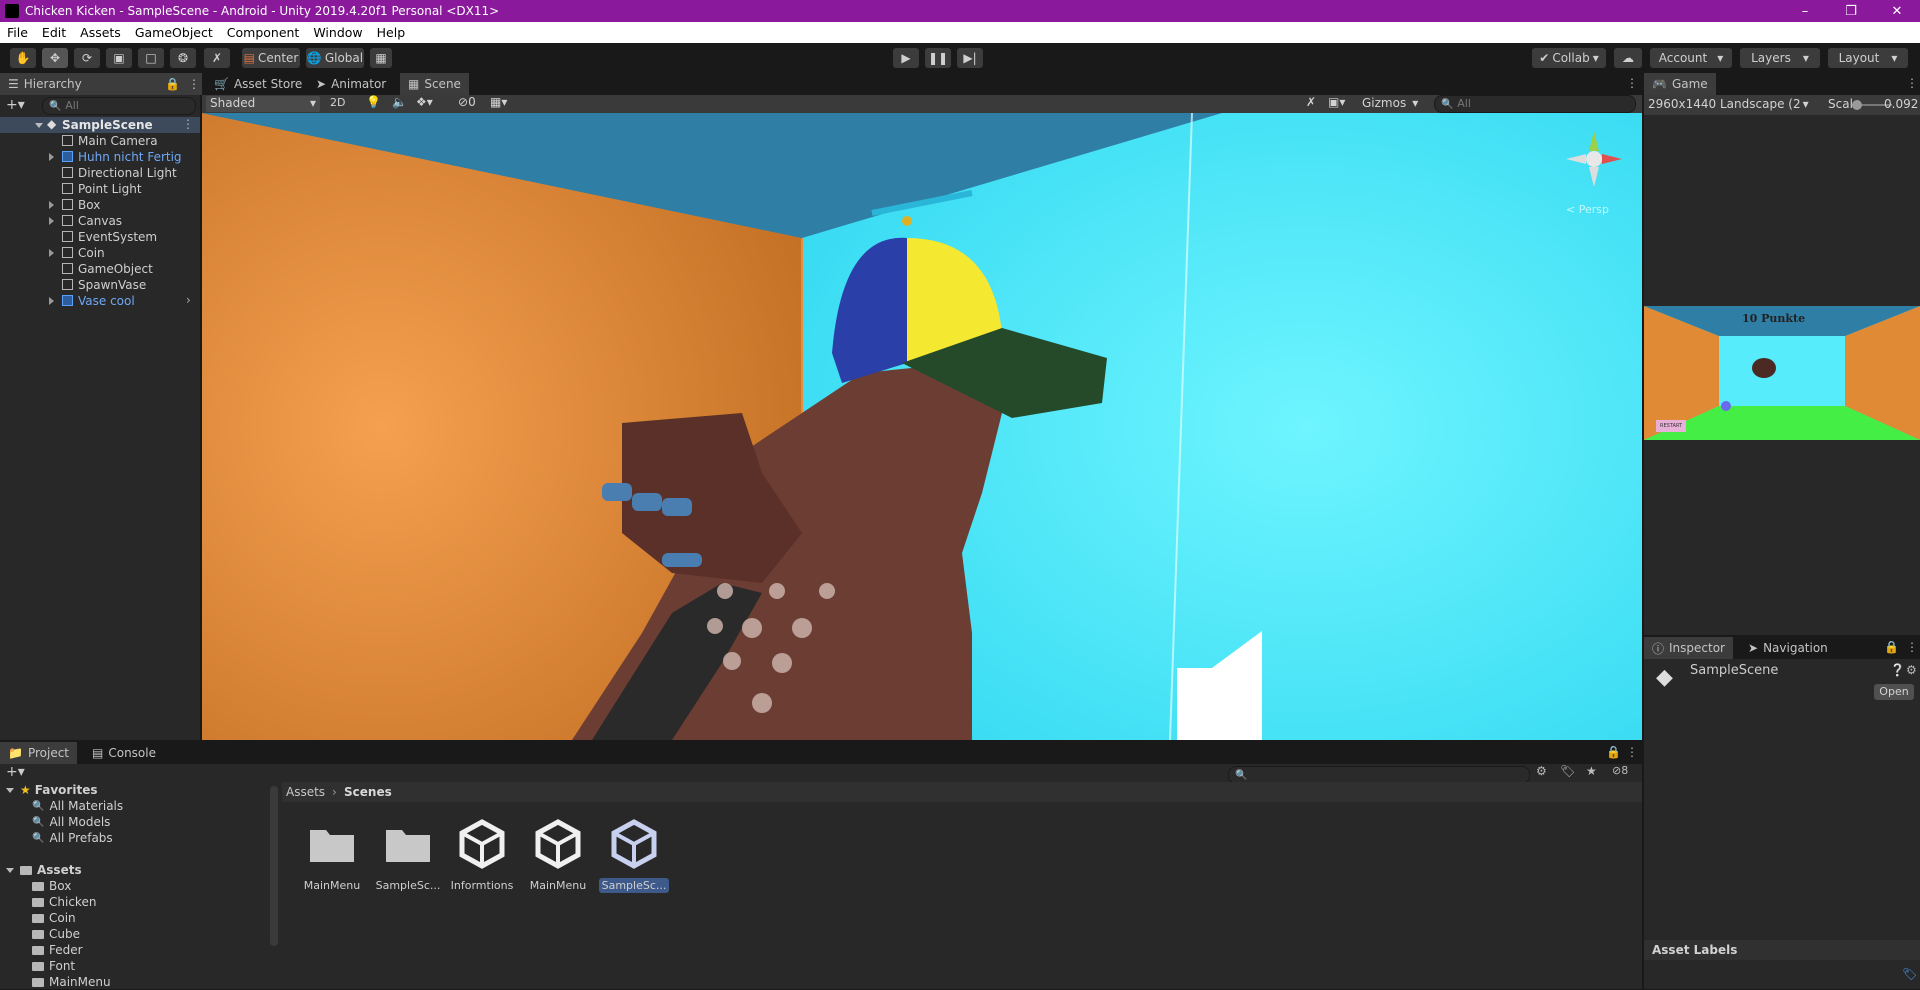 The width and height of the screenshot is (1920, 990). I want to click on folder-item: Box, so click(51, 886).